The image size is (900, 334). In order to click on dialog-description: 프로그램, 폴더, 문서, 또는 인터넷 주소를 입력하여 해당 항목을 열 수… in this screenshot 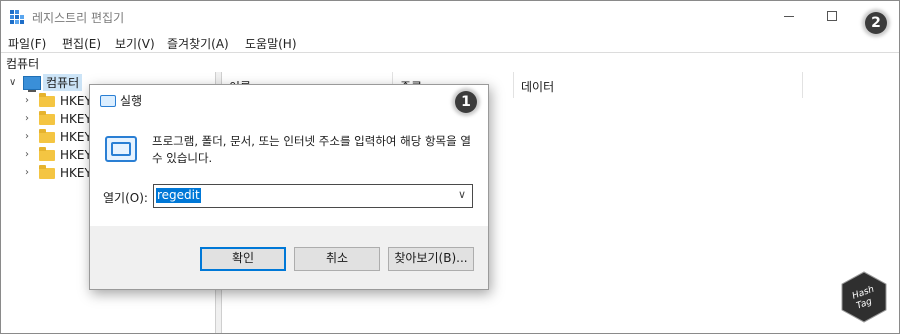, I will do `click(311, 149)`.